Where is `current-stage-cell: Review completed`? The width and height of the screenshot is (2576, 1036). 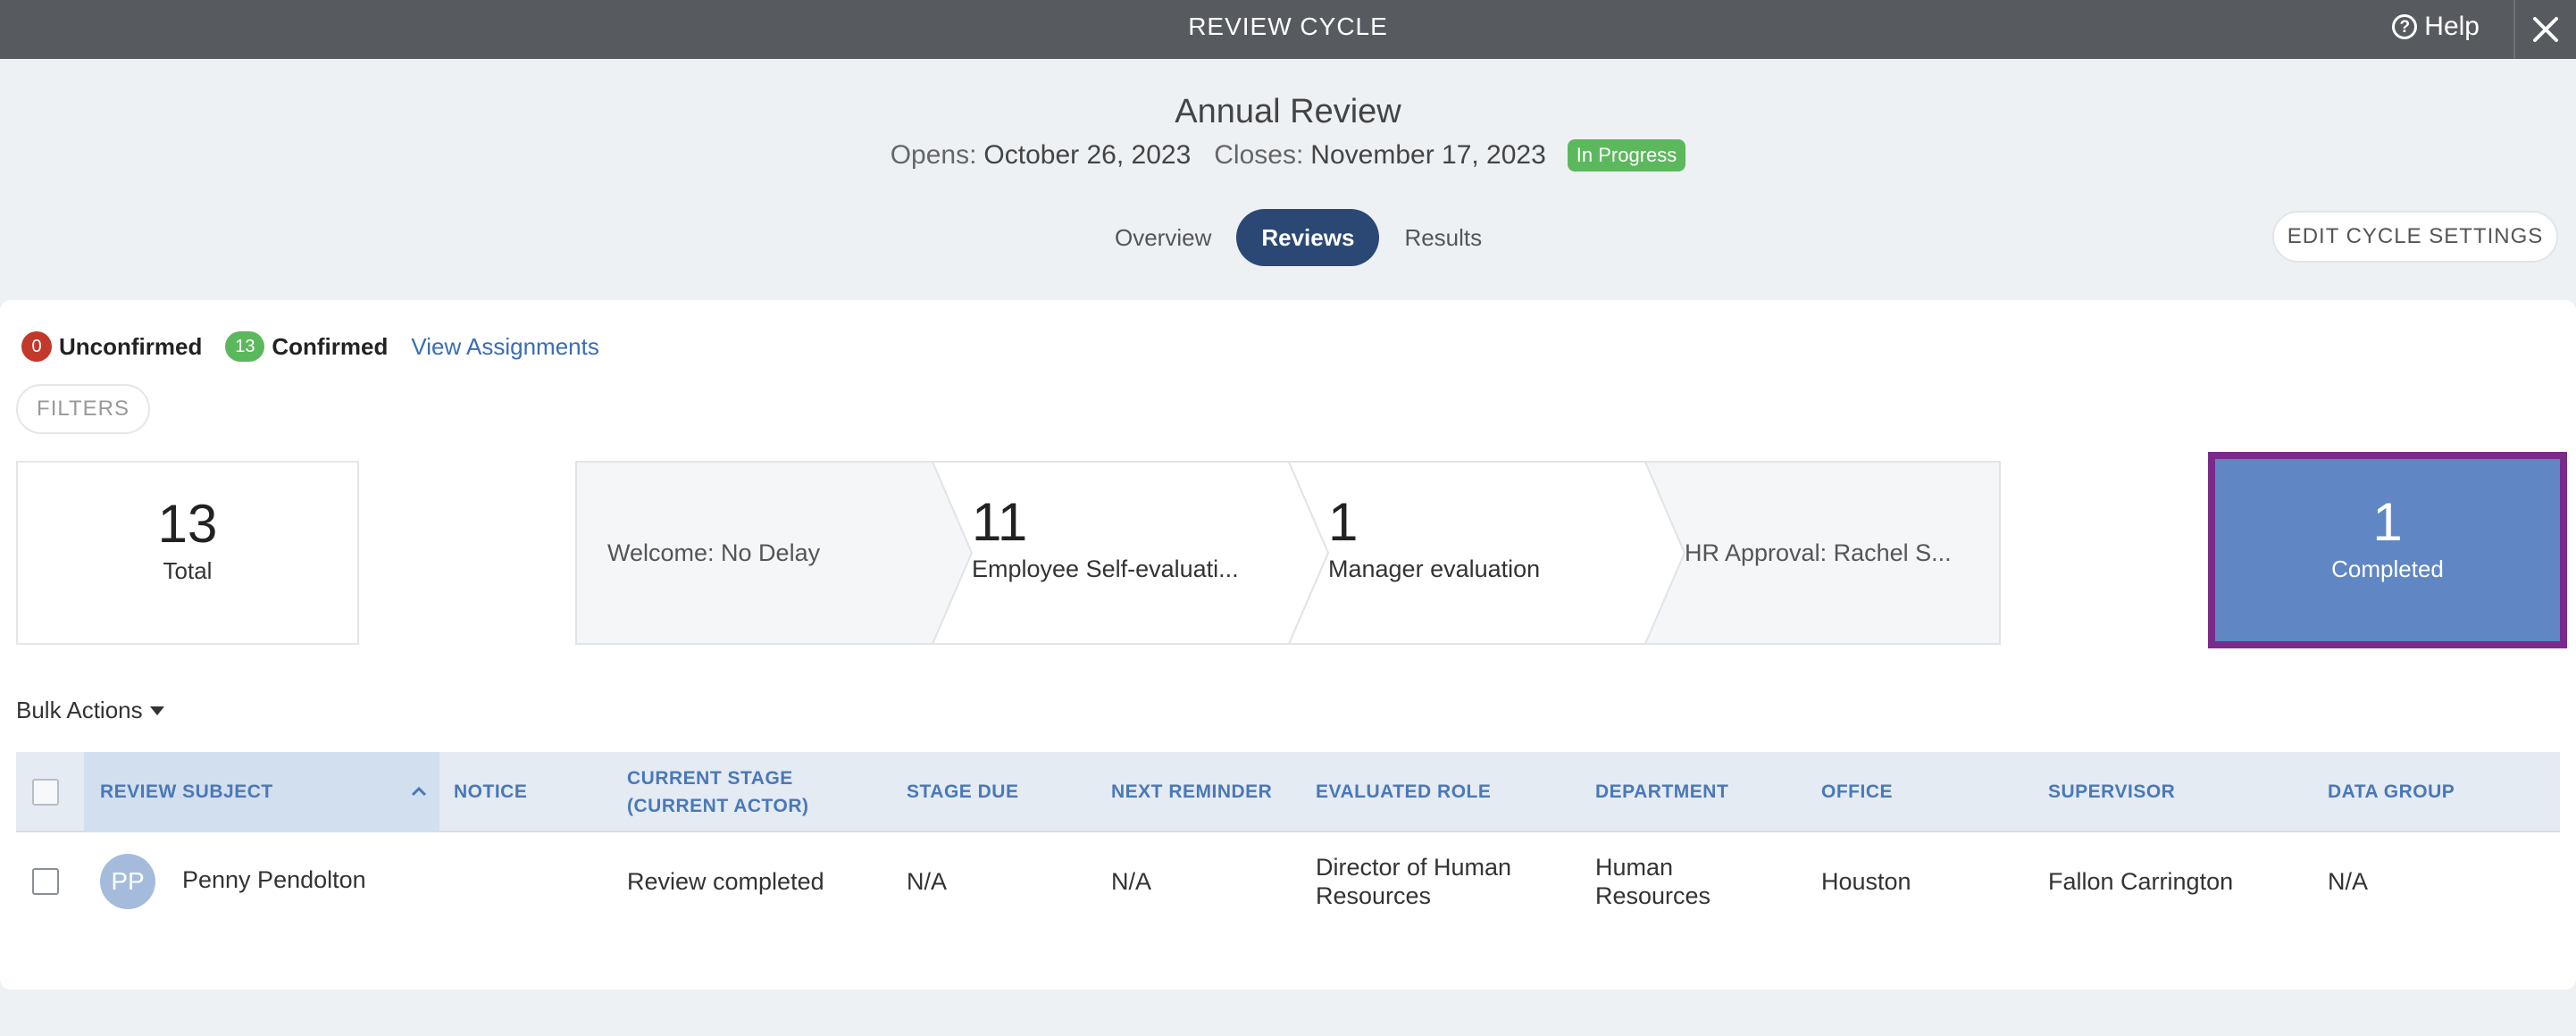
current-stage-cell: Review completed is located at coordinates (726, 881).